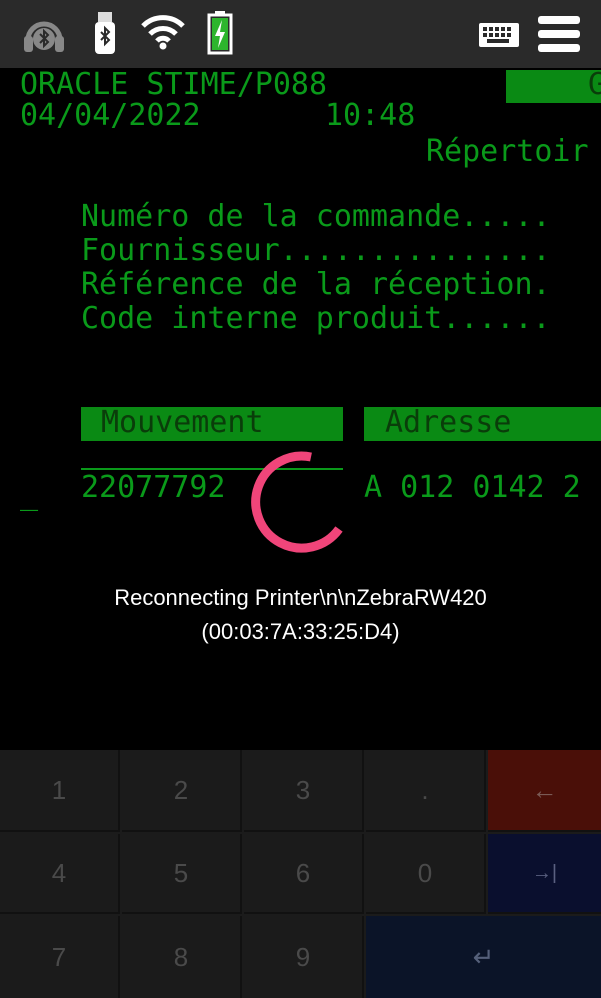  Describe the element at coordinates (60, 874) in the screenshot. I see `key-4: 4` at that location.